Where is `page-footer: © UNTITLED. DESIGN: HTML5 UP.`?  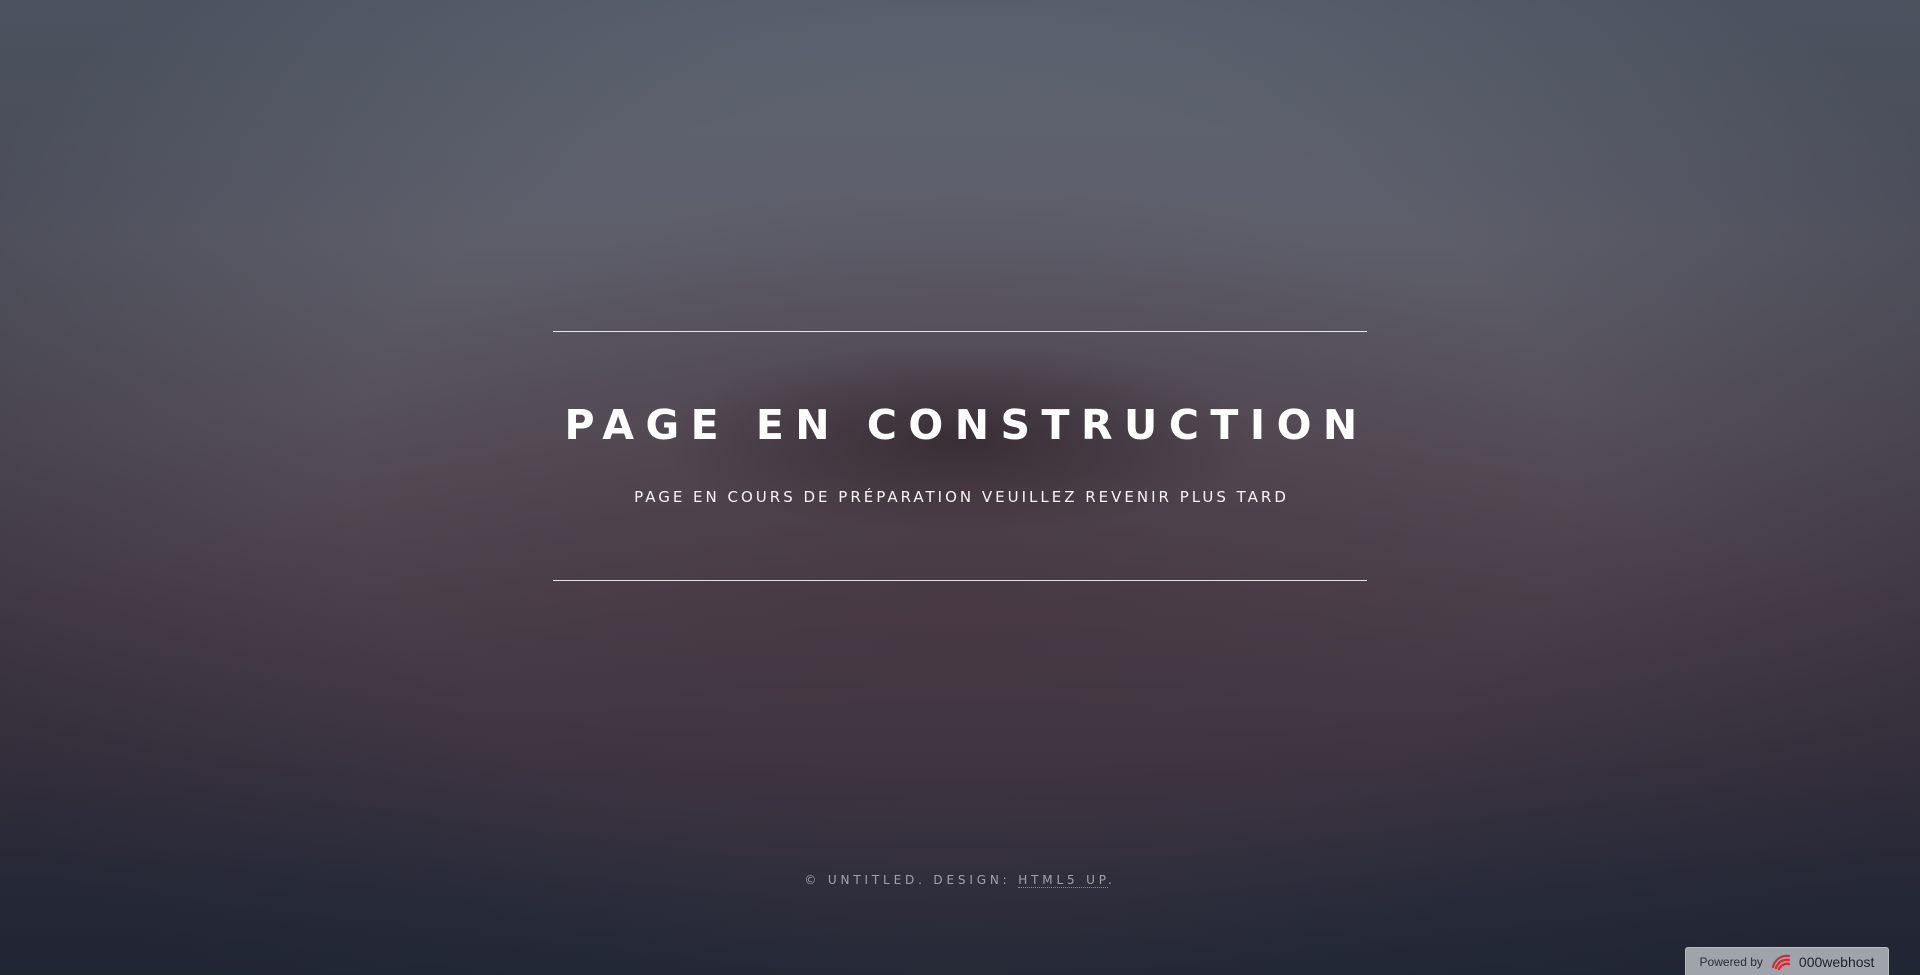
page-footer: © UNTITLED. DESIGN: HTML5 UP. is located at coordinates (960, 880).